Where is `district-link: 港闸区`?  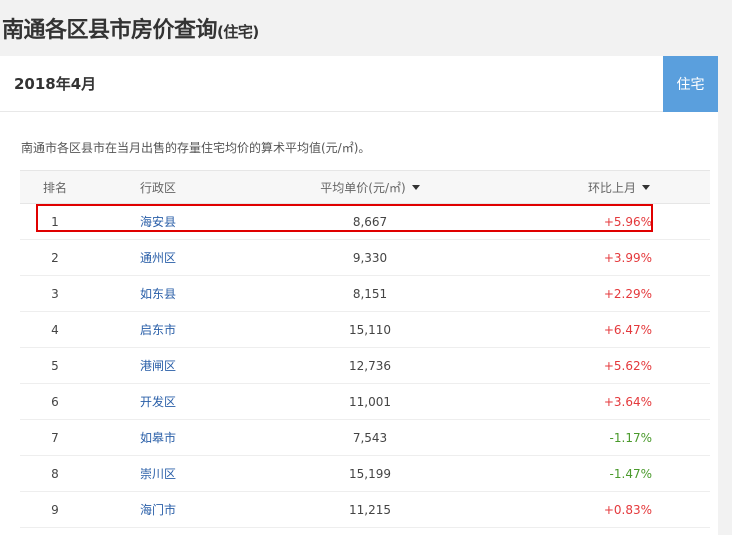
district-link: 港闸区 is located at coordinates (158, 365).